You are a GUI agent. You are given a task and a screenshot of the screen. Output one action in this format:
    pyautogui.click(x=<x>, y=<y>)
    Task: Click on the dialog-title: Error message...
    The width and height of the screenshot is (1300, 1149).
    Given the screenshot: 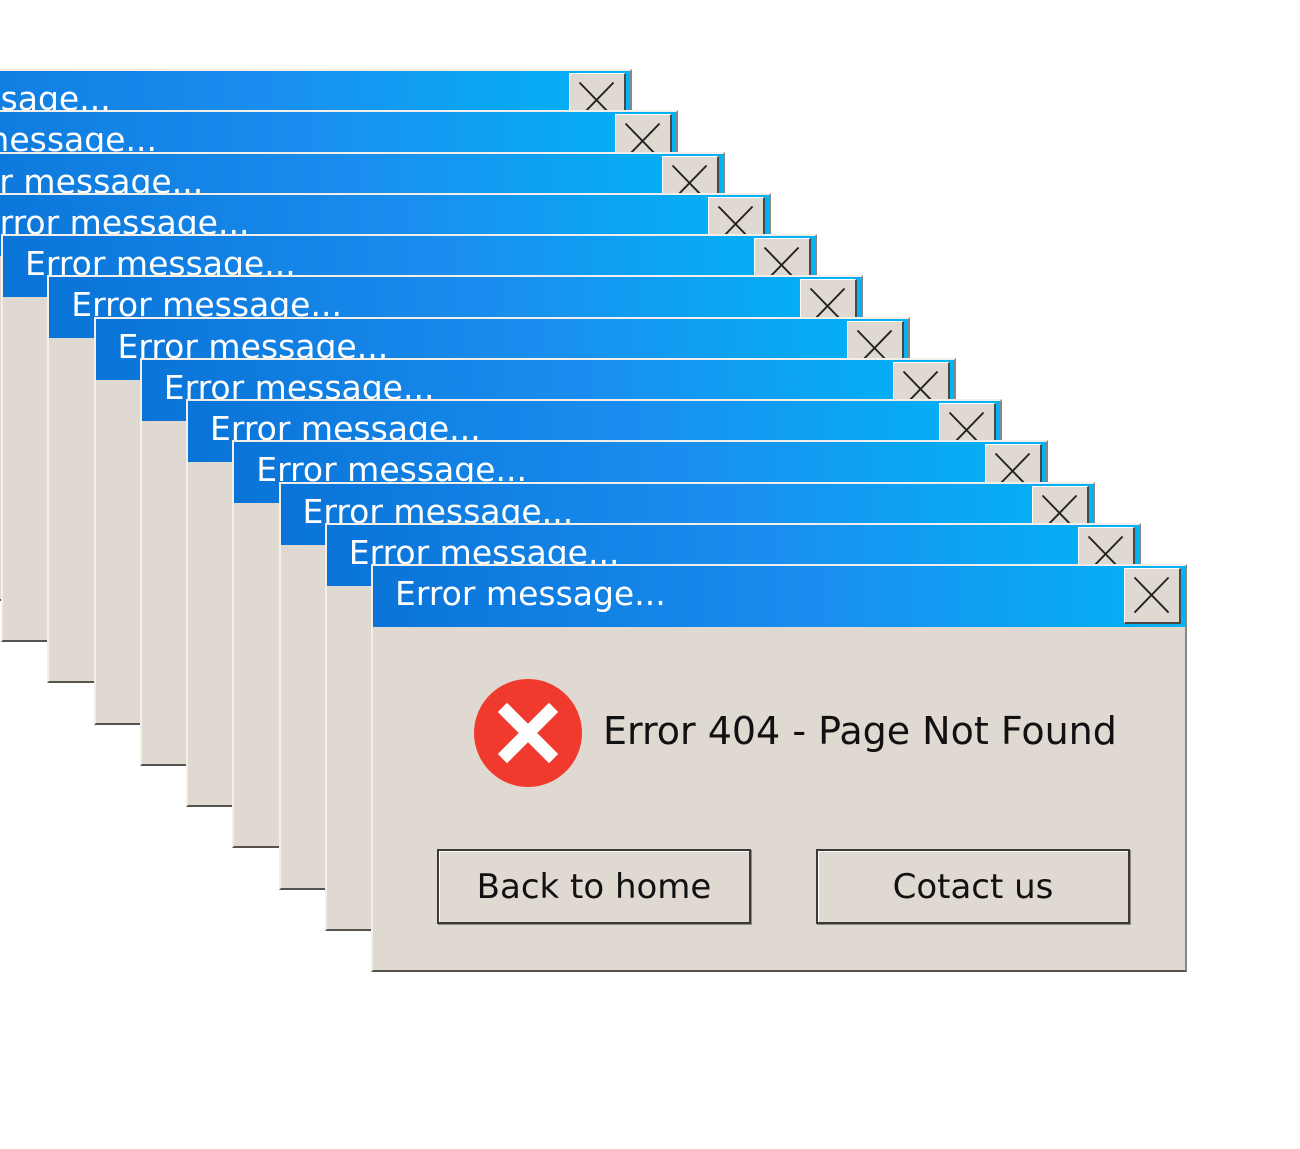 What is the action you would take?
    pyautogui.click(x=530, y=593)
    